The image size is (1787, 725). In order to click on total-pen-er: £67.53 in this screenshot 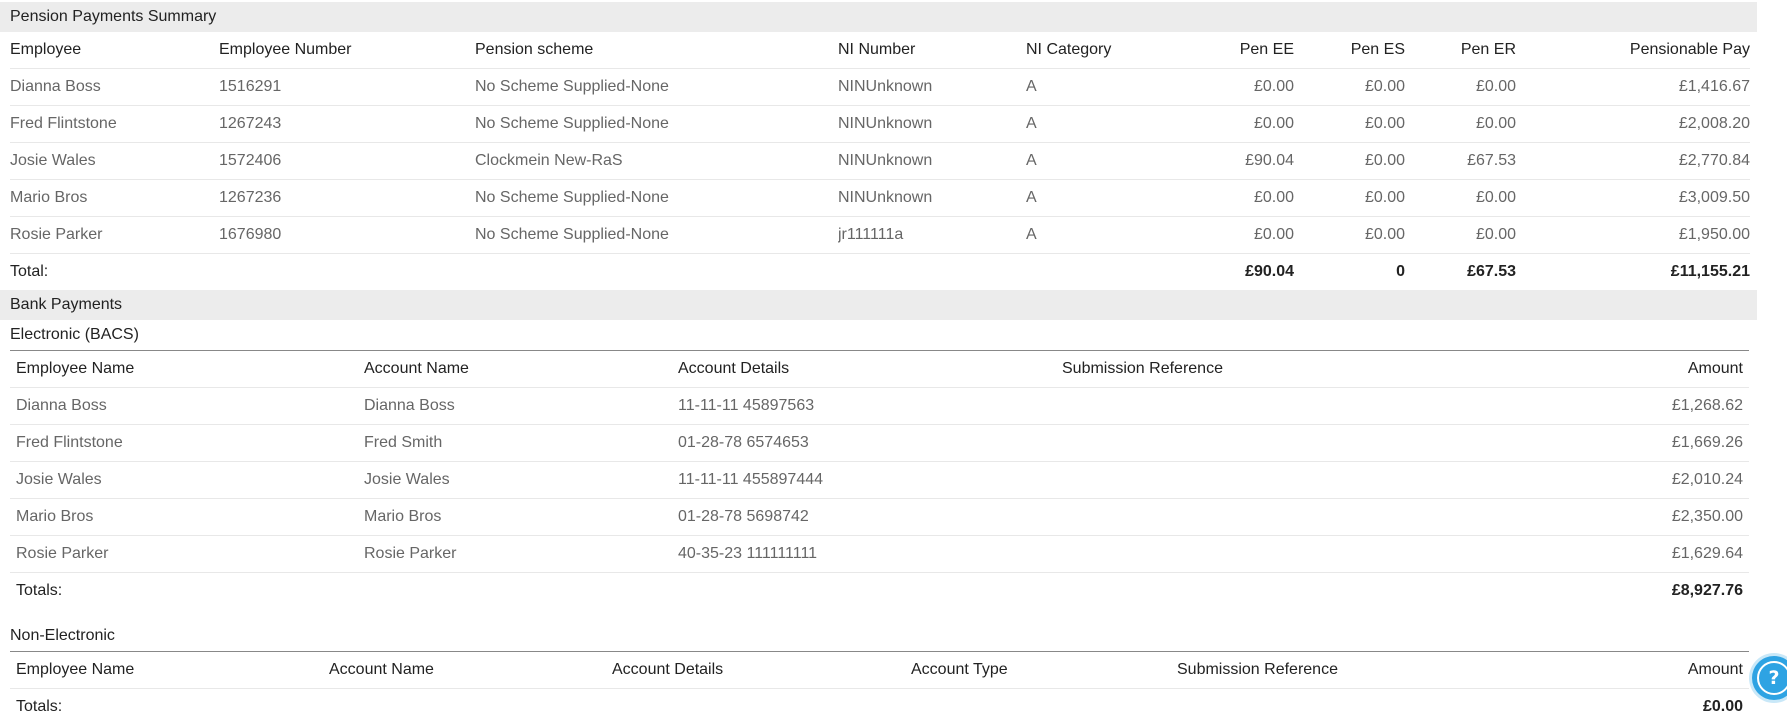, I will do `click(1460, 272)`.